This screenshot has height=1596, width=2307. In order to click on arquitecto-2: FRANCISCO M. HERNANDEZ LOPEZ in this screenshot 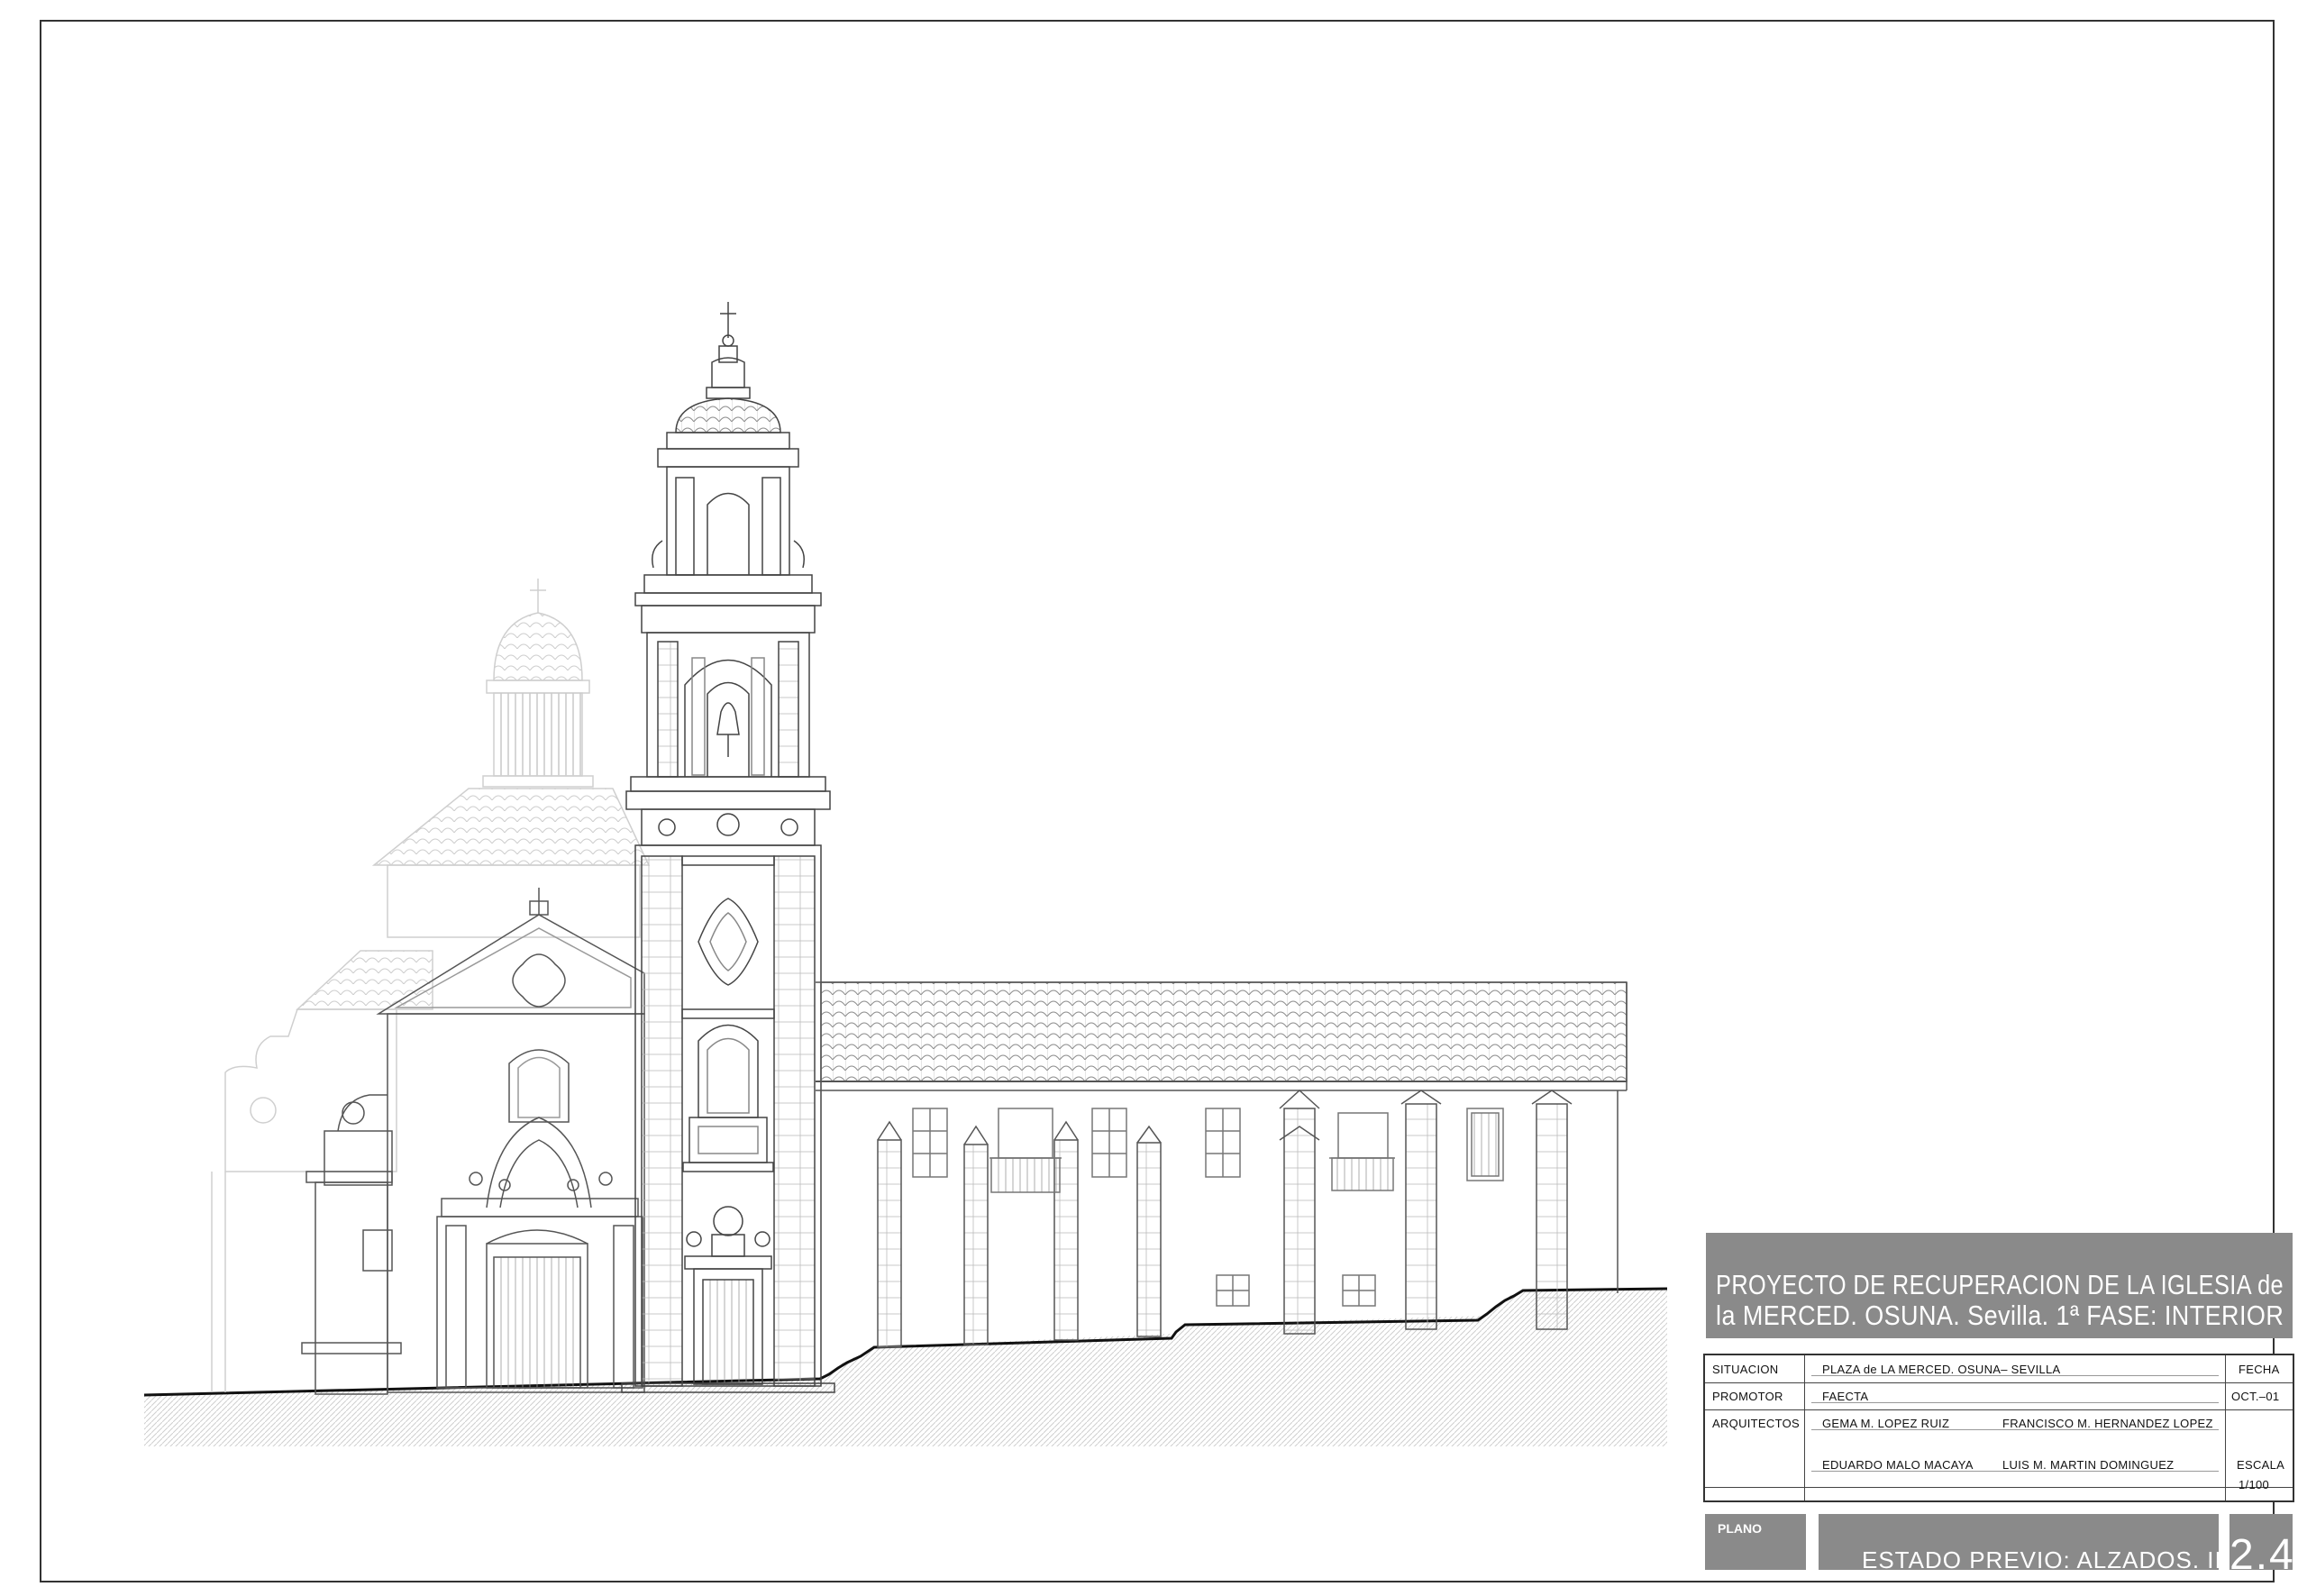, I will do `click(2107, 1424)`.